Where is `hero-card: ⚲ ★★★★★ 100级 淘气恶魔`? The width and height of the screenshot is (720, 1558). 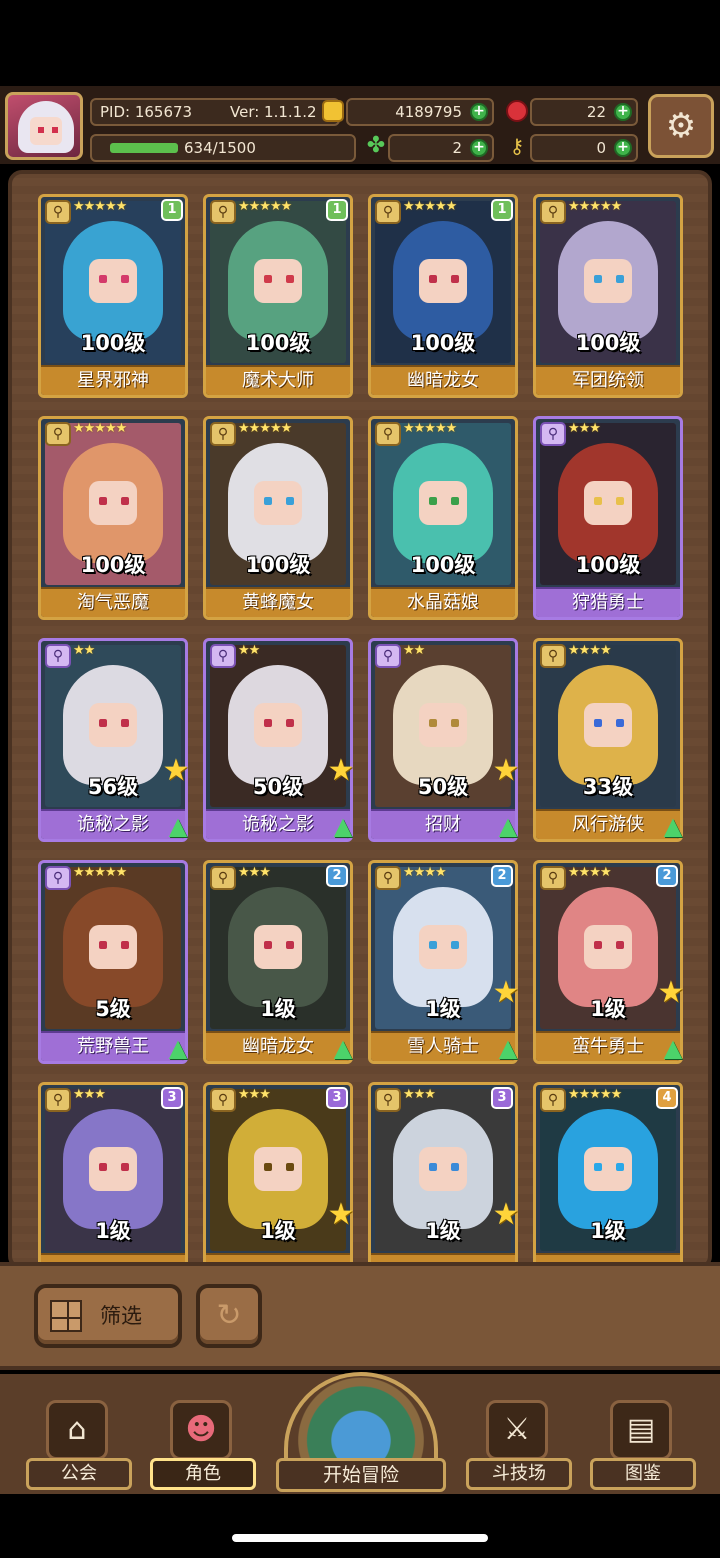
hero-card: ⚲ ★★★★★ 100级 淘气恶魔 is located at coordinates (113, 518).